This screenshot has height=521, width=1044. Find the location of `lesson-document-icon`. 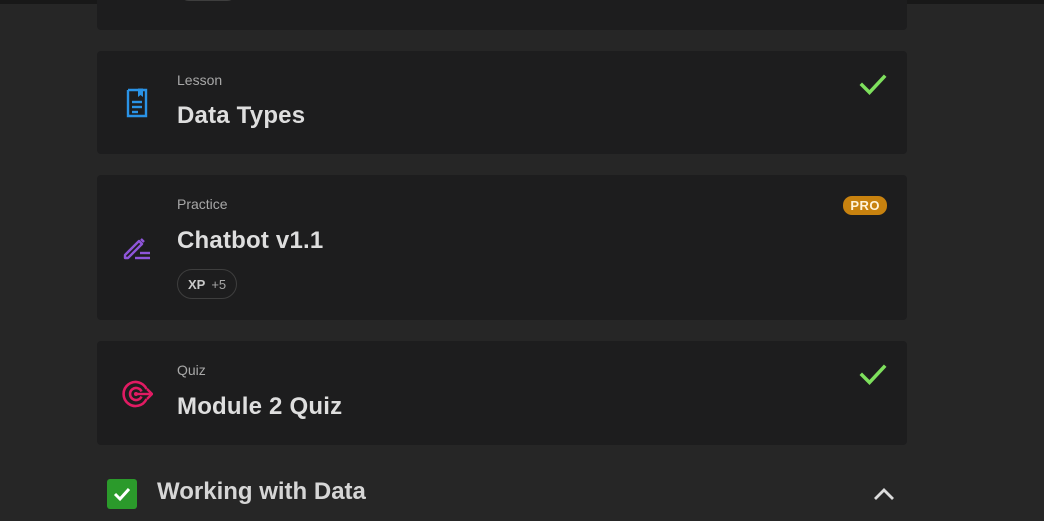

lesson-document-icon is located at coordinates (137, 103).